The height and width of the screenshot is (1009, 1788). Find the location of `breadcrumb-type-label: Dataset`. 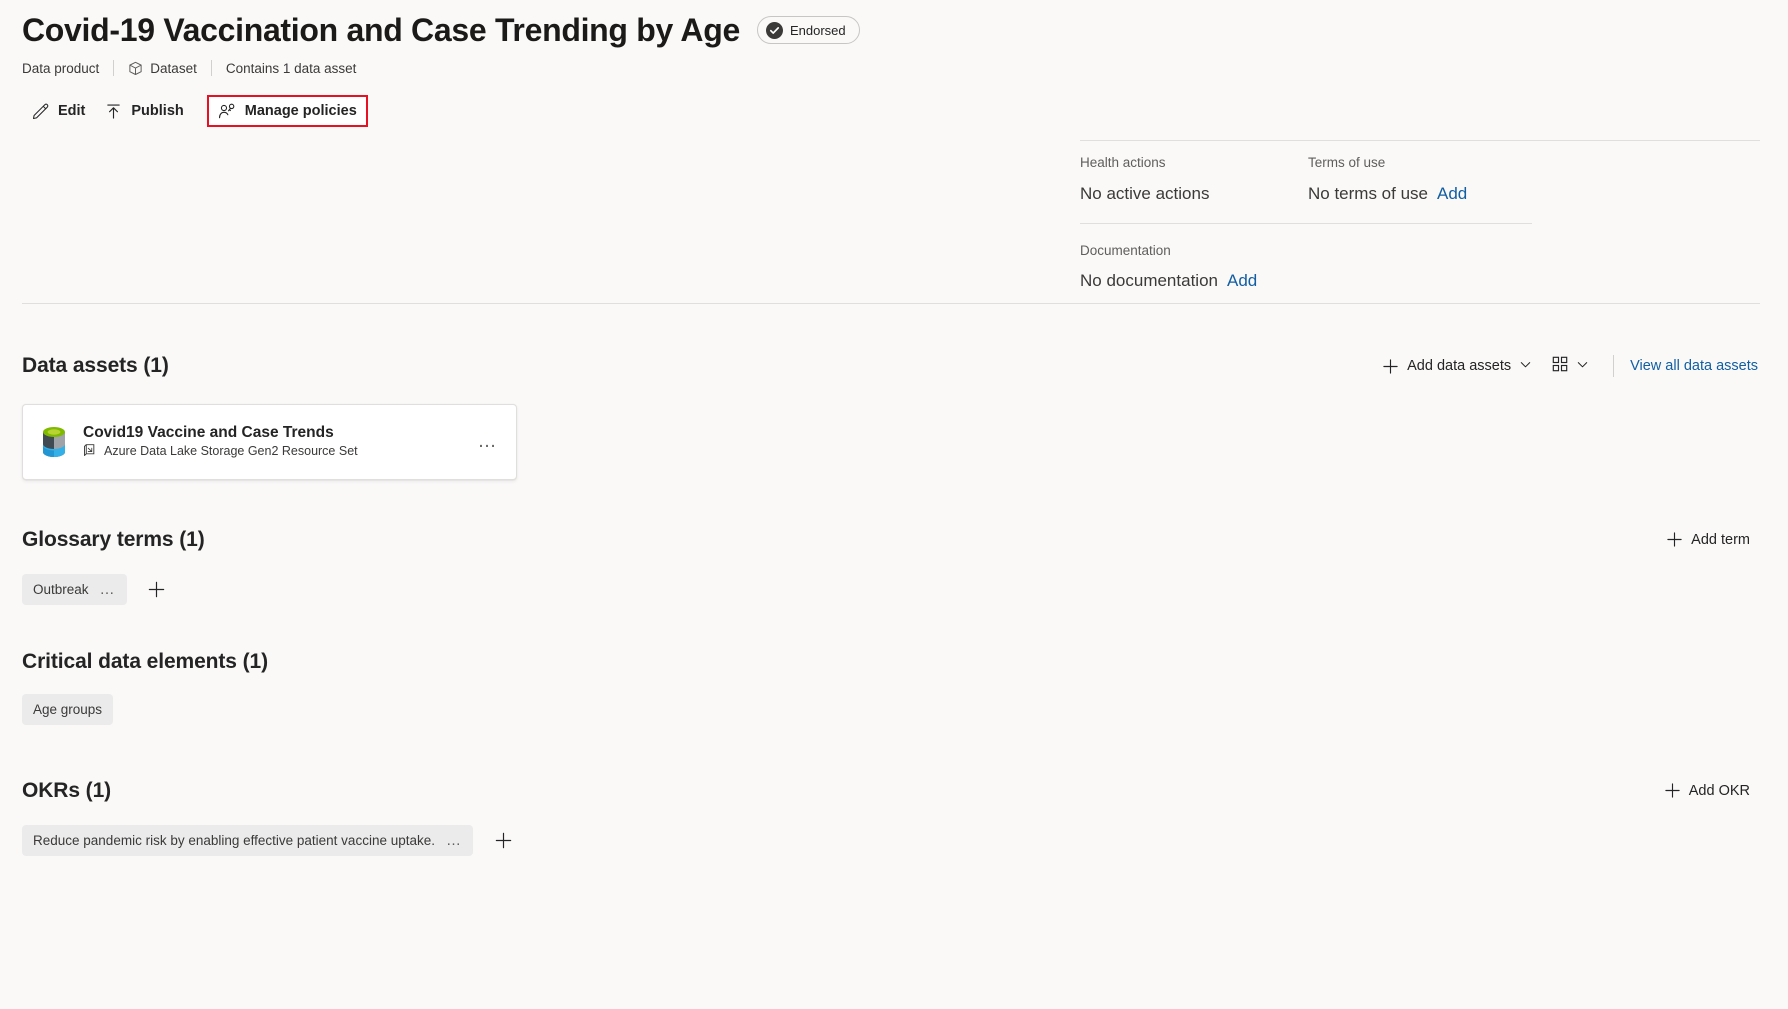

breadcrumb-type-label: Dataset is located at coordinates (173, 68).